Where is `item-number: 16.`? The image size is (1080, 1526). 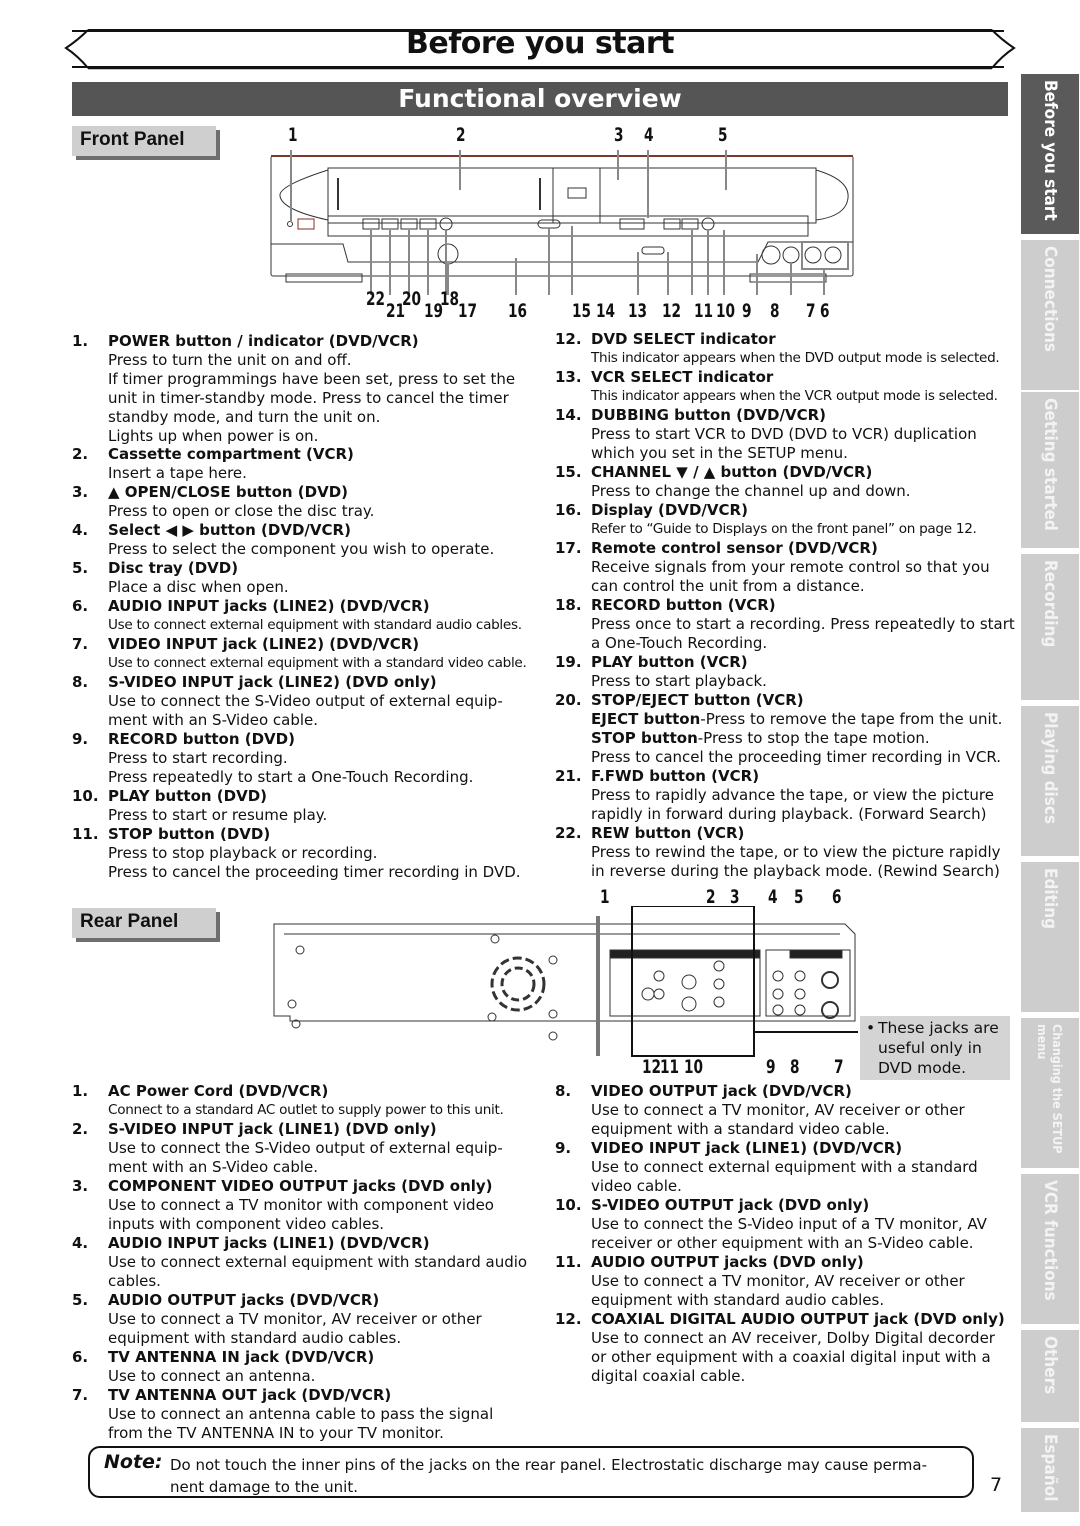
item-number: 16. is located at coordinates (568, 510).